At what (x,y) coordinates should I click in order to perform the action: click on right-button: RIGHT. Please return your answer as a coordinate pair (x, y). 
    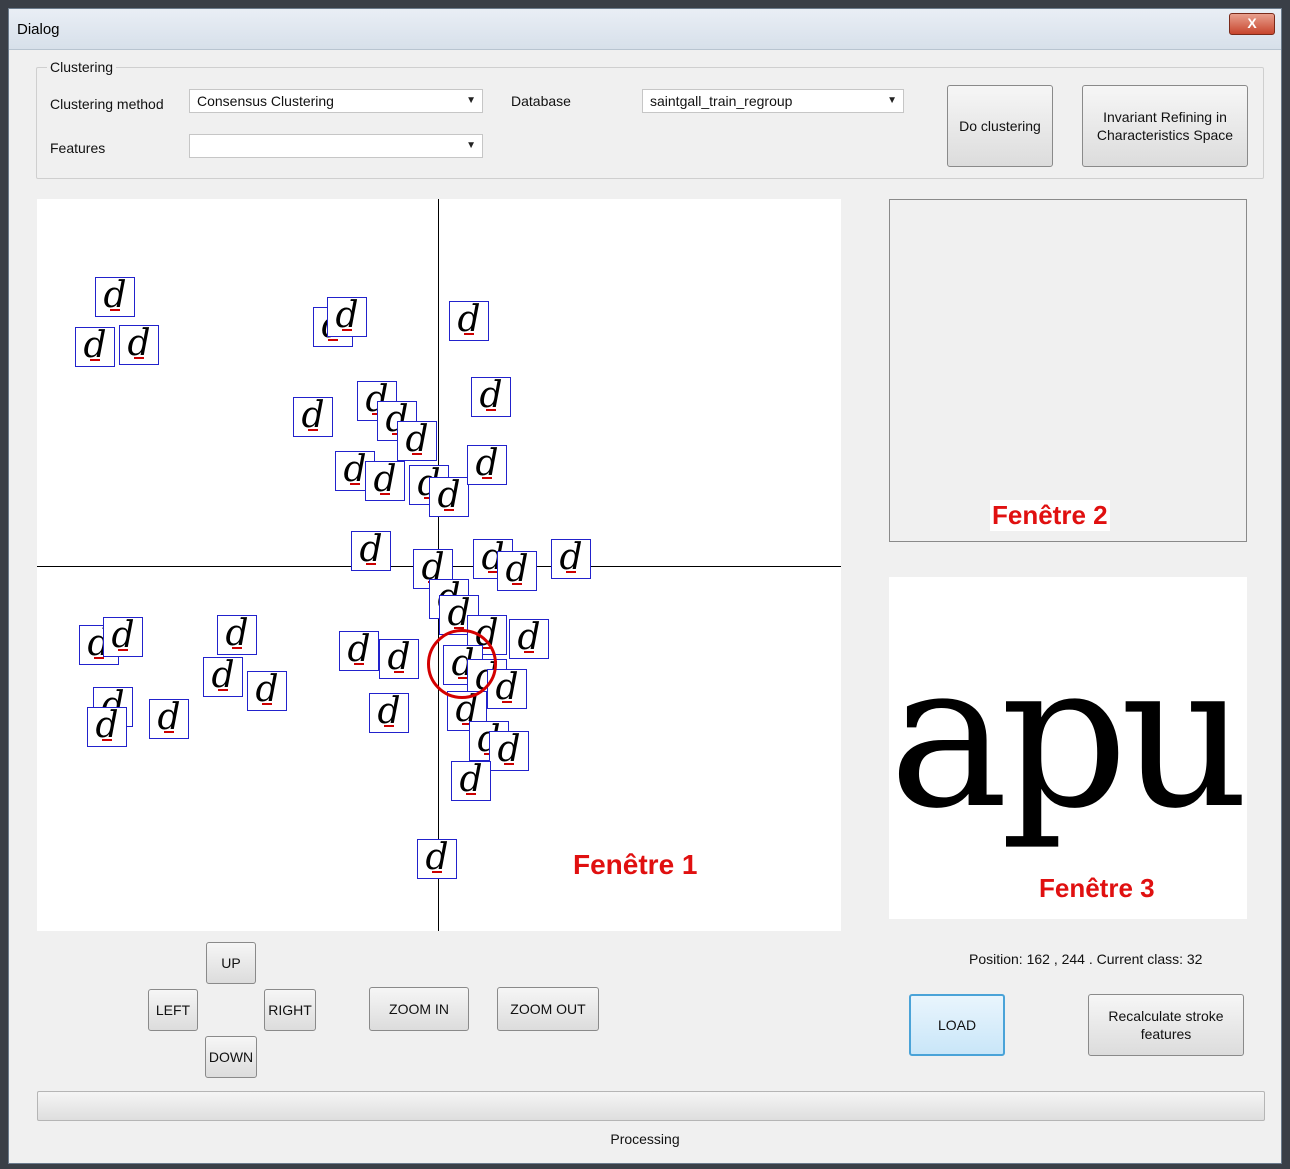
    Looking at the image, I should click on (290, 1010).